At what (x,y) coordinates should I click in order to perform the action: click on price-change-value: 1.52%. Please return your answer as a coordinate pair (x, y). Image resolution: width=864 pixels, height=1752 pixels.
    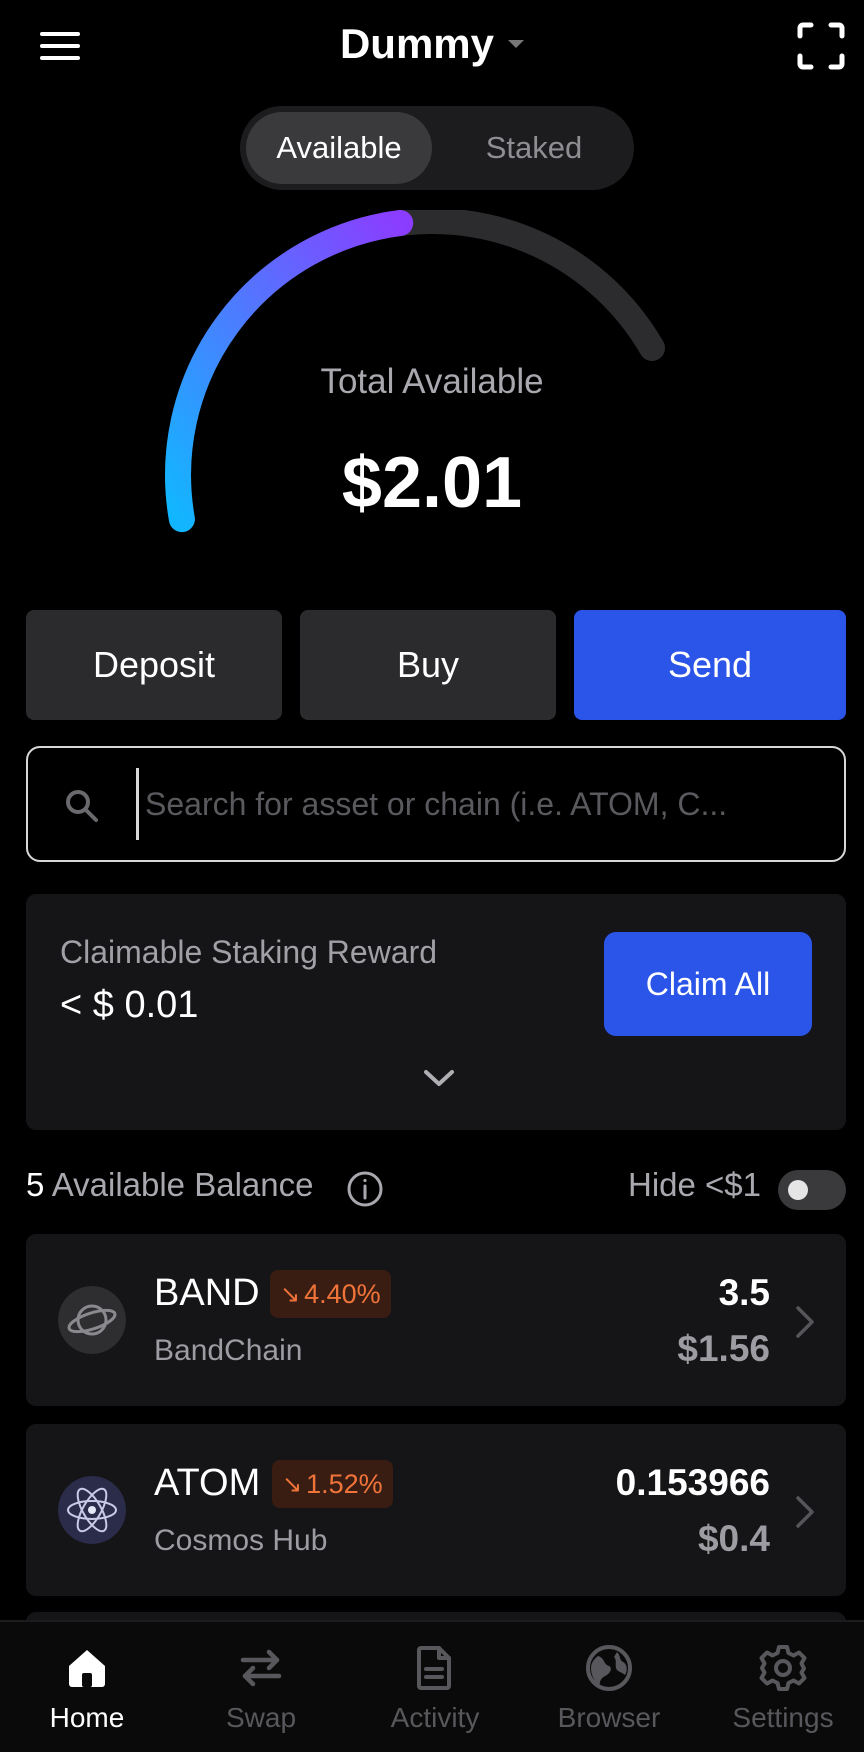
    Looking at the image, I should click on (344, 1483).